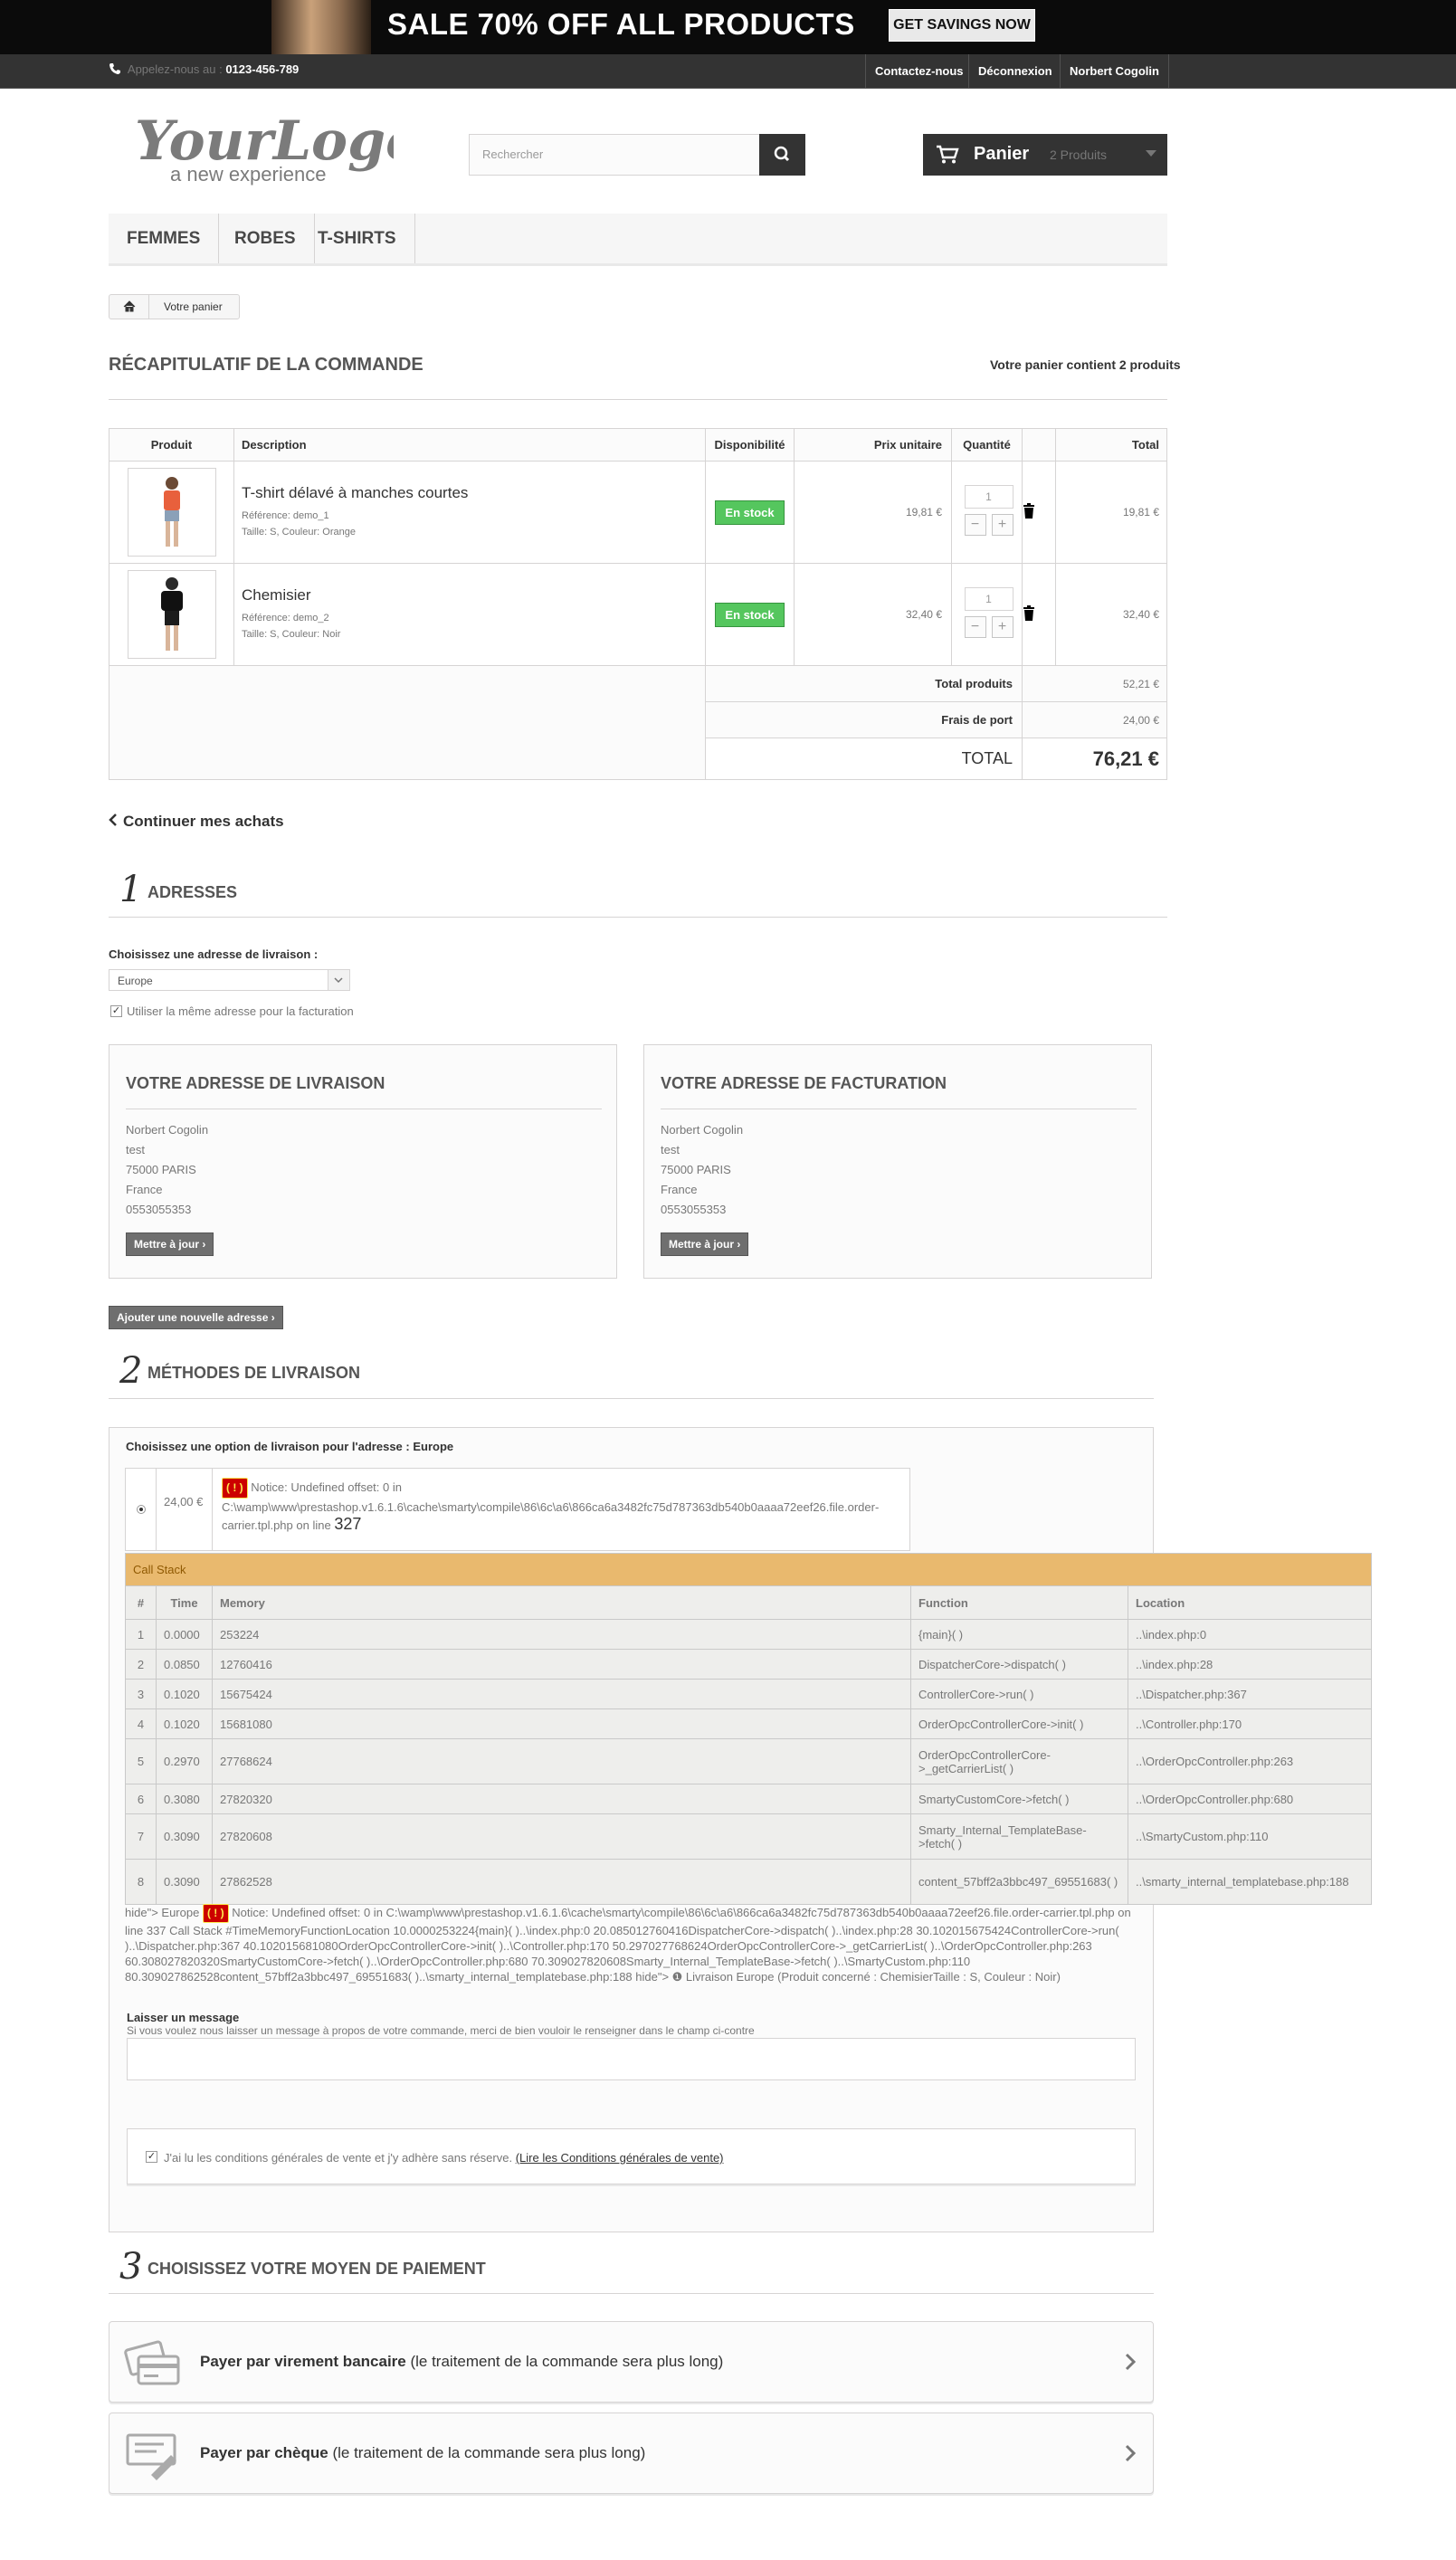  What do you see at coordinates (620, 2158) in the screenshot?
I see `terms-link: (Lire les Conditions générales de vente)` at bounding box center [620, 2158].